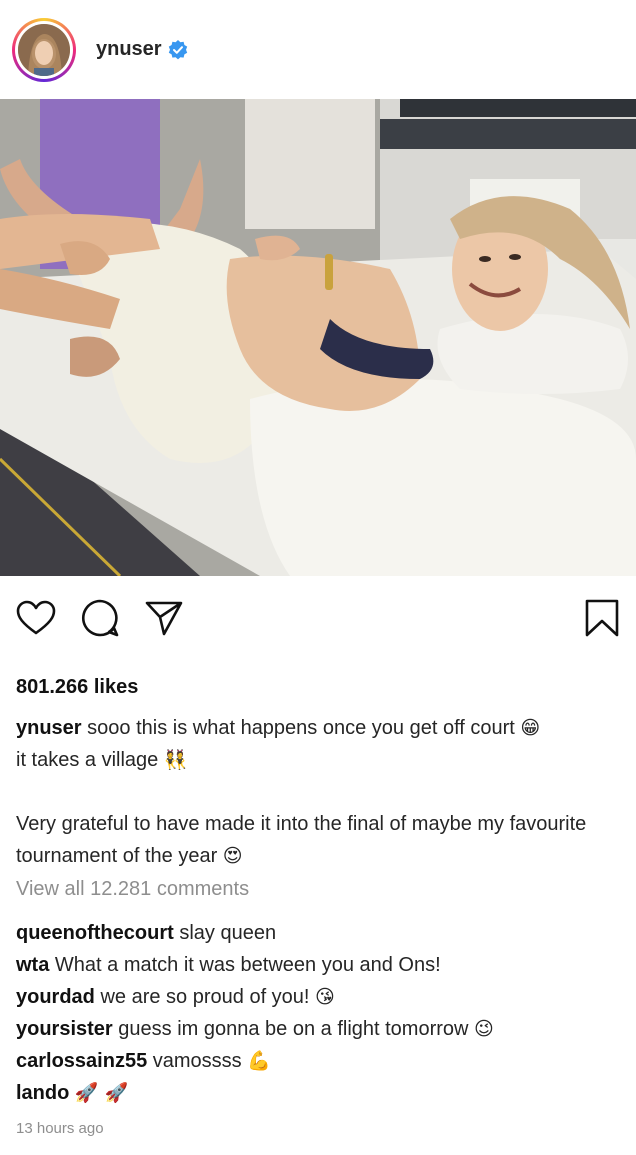 Image resolution: width=636 pixels, height=1155 pixels. I want to click on story-ring, so click(44, 49).